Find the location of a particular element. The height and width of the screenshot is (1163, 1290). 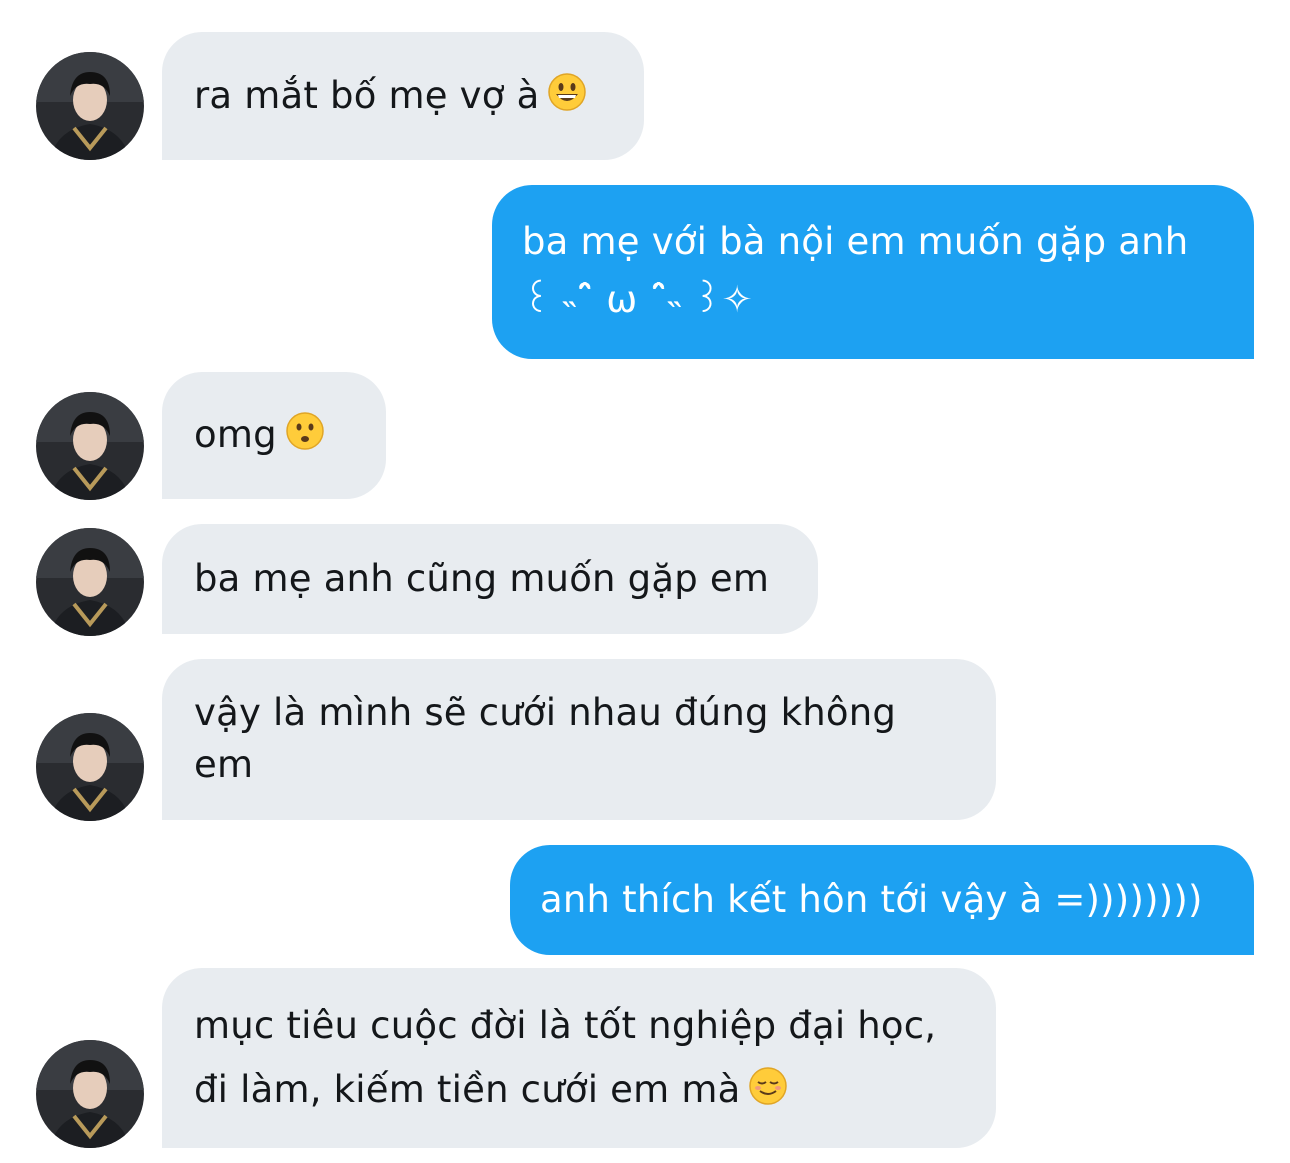

message-text: anh thích kết hôn tới vậy à =)))))))) is located at coordinates (871, 899).